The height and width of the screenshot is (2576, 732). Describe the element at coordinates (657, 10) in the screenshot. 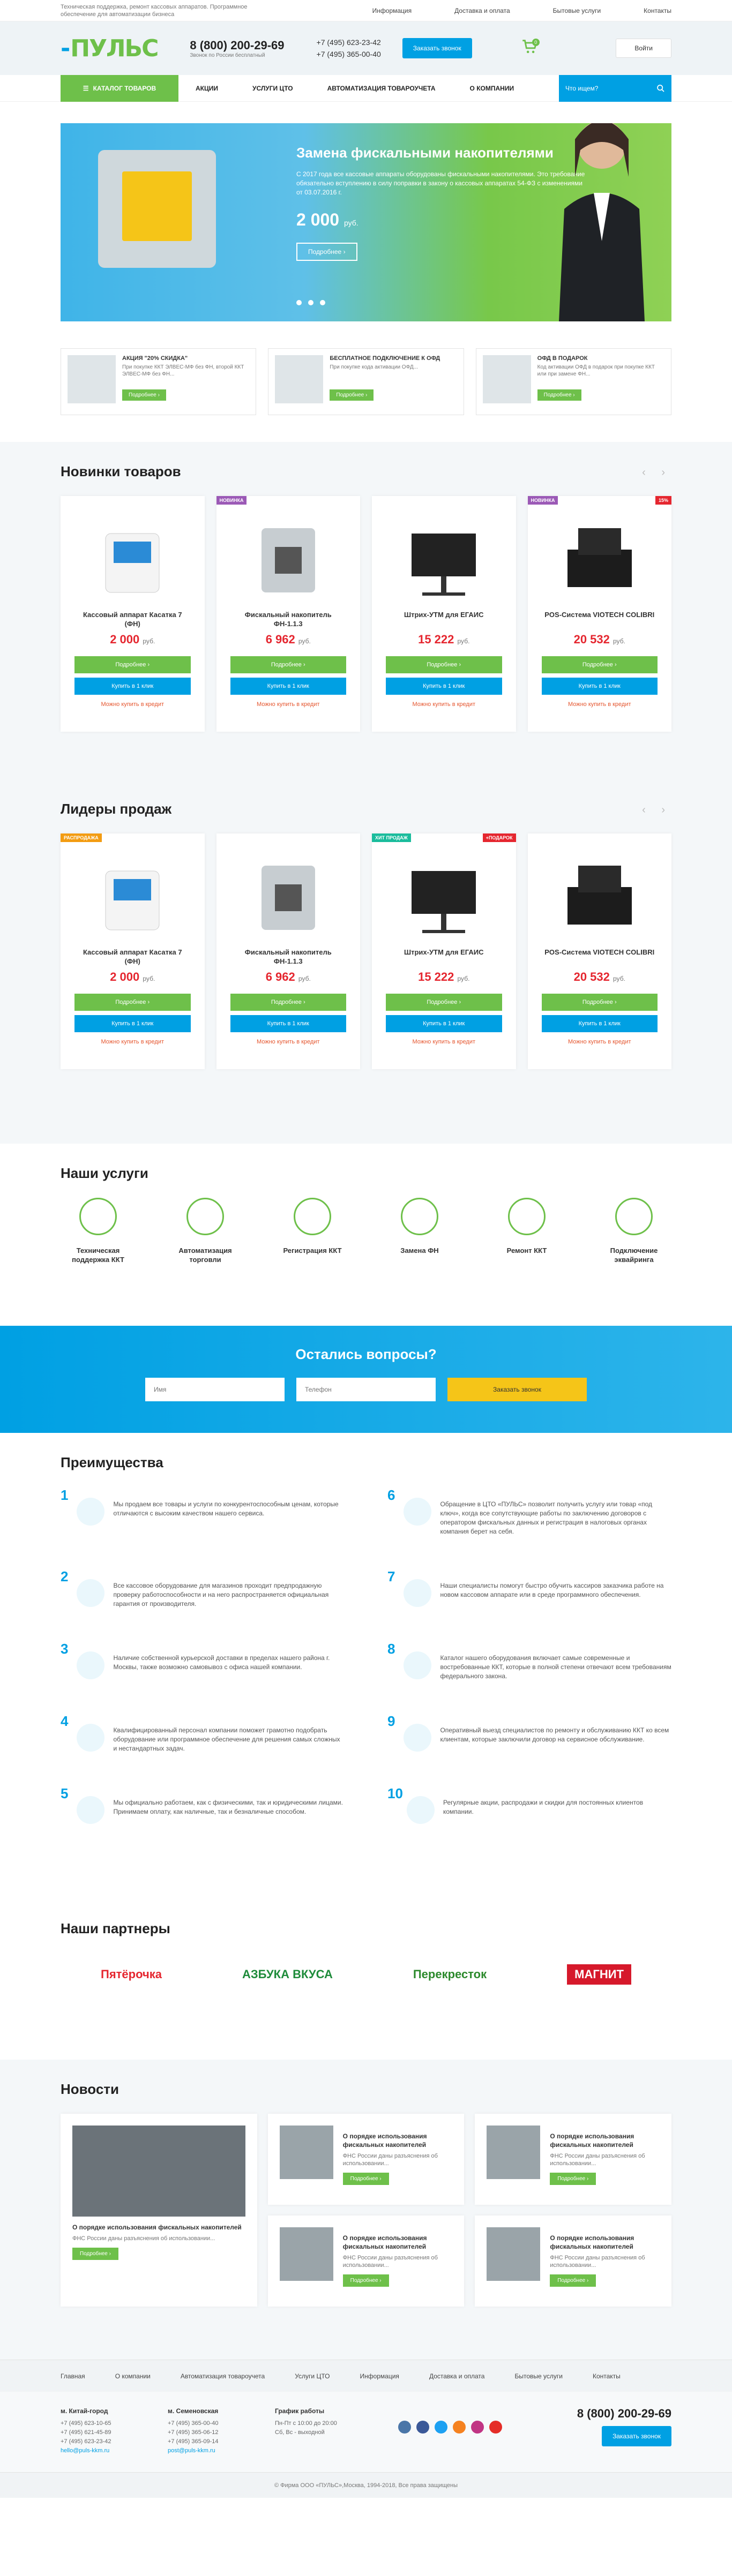

I see `top-link-contacts: Контакты` at that location.